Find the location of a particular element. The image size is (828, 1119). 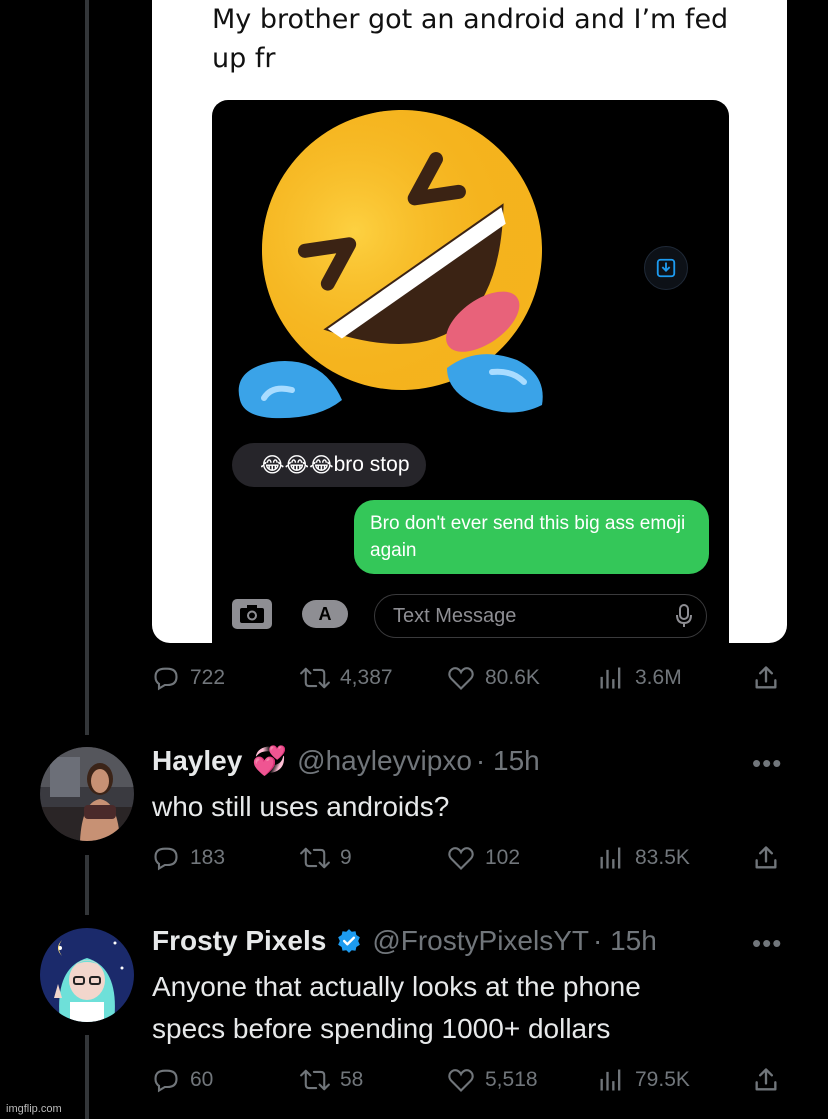

reply-count: 183 is located at coordinates (208, 857).